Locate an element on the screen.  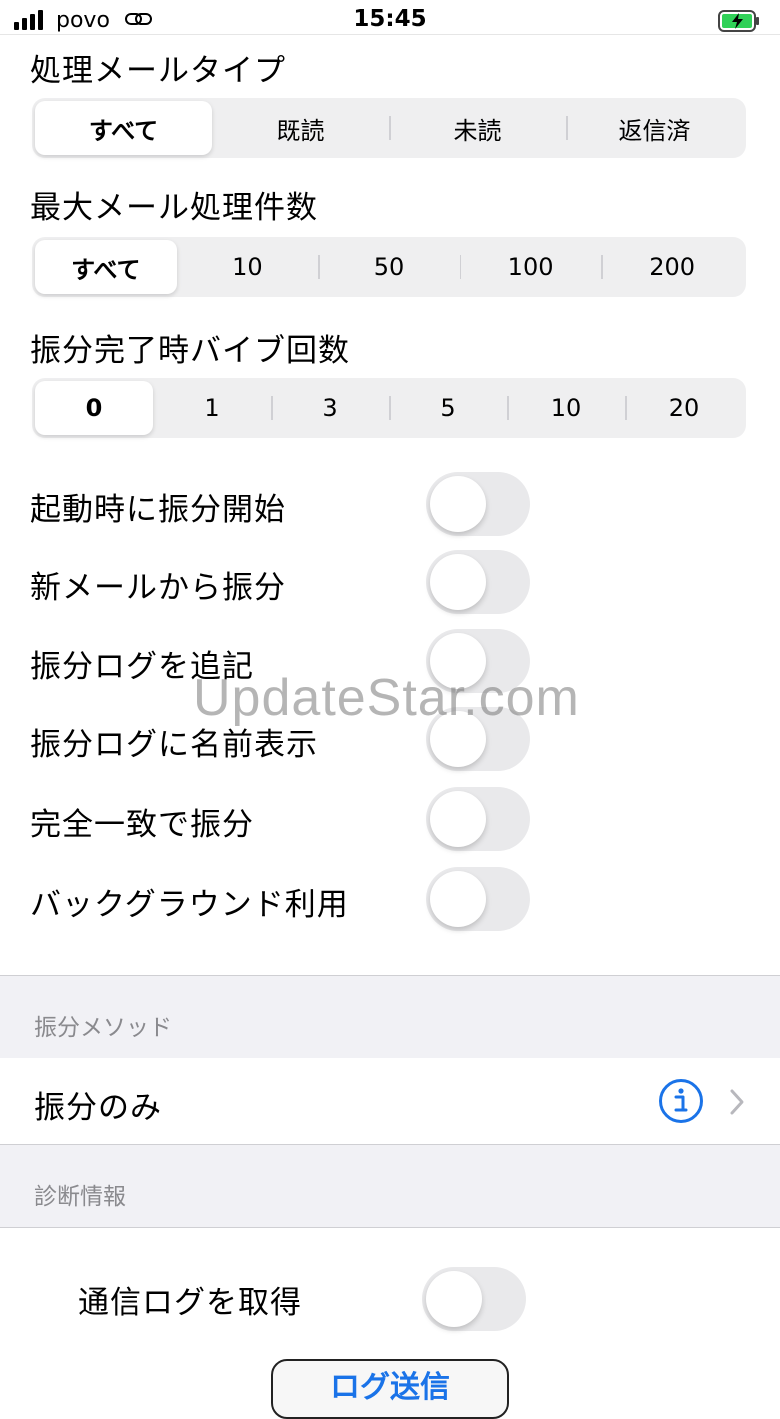
send-log-button: ログ送信 is located at coordinates (390, 1389).